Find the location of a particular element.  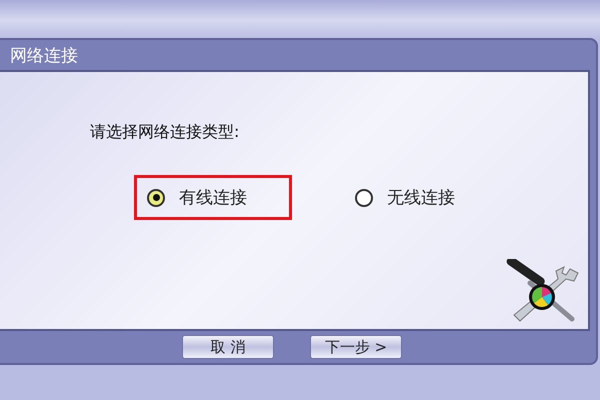

dialog-button: 下一步 > is located at coordinates (356, 347).